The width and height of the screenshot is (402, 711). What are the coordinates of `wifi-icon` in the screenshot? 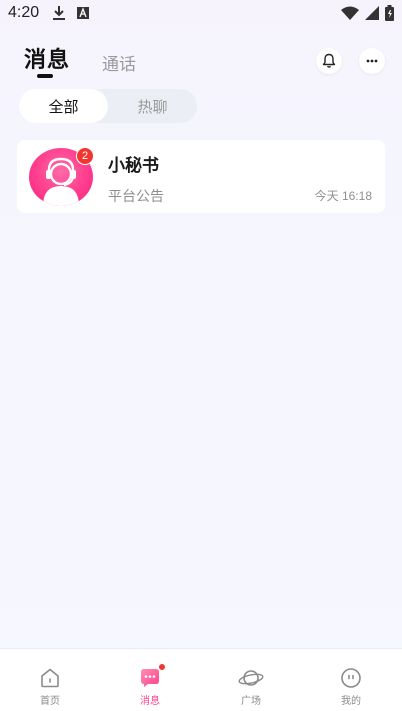 It's located at (350, 13).